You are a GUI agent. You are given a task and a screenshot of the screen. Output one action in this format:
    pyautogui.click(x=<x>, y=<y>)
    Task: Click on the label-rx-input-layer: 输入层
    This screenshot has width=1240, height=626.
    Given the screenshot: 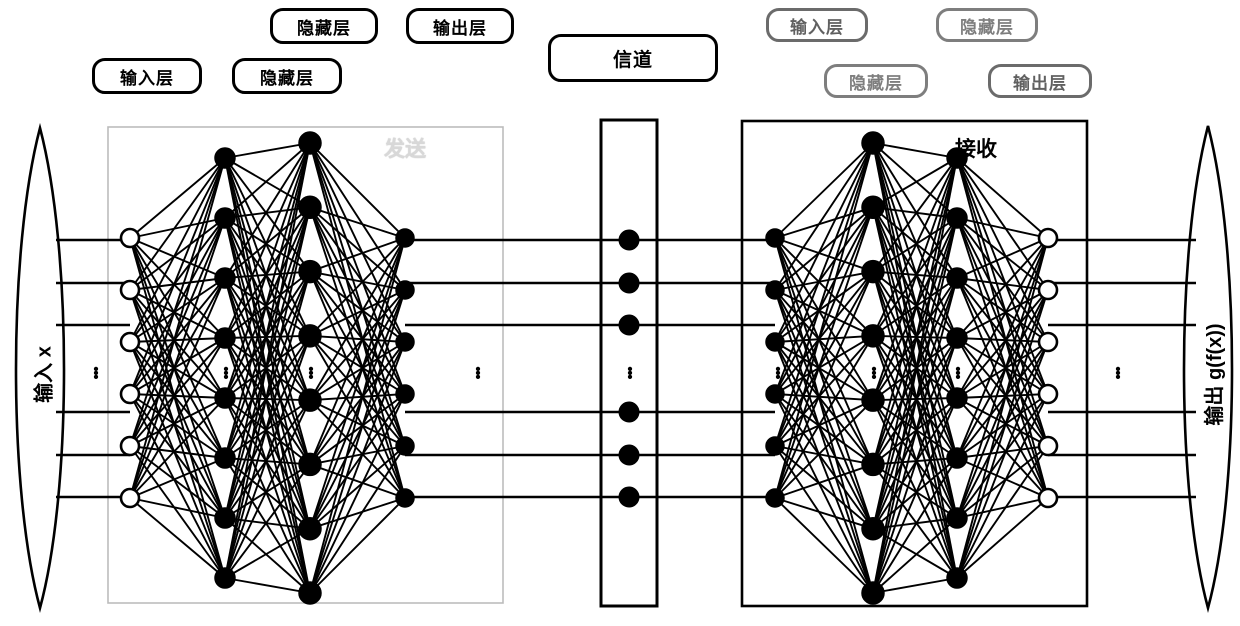 What is the action you would take?
    pyautogui.click(x=817, y=25)
    